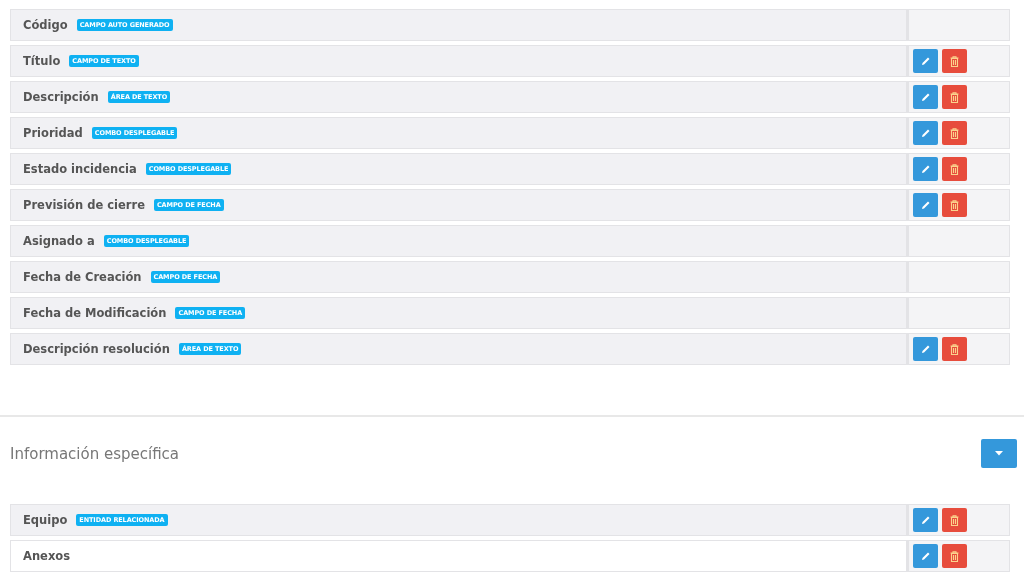 This screenshot has height=586, width=1024. Describe the element at coordinates (96, 349) in the screenshot. I see `field-label: Descripción resolución` at that location.